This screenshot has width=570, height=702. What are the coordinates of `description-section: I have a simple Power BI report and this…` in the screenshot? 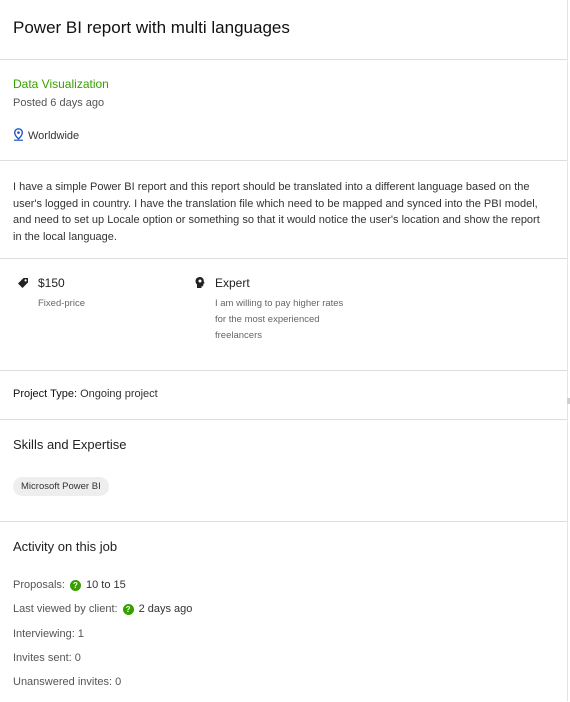 It's located at (283, 210).